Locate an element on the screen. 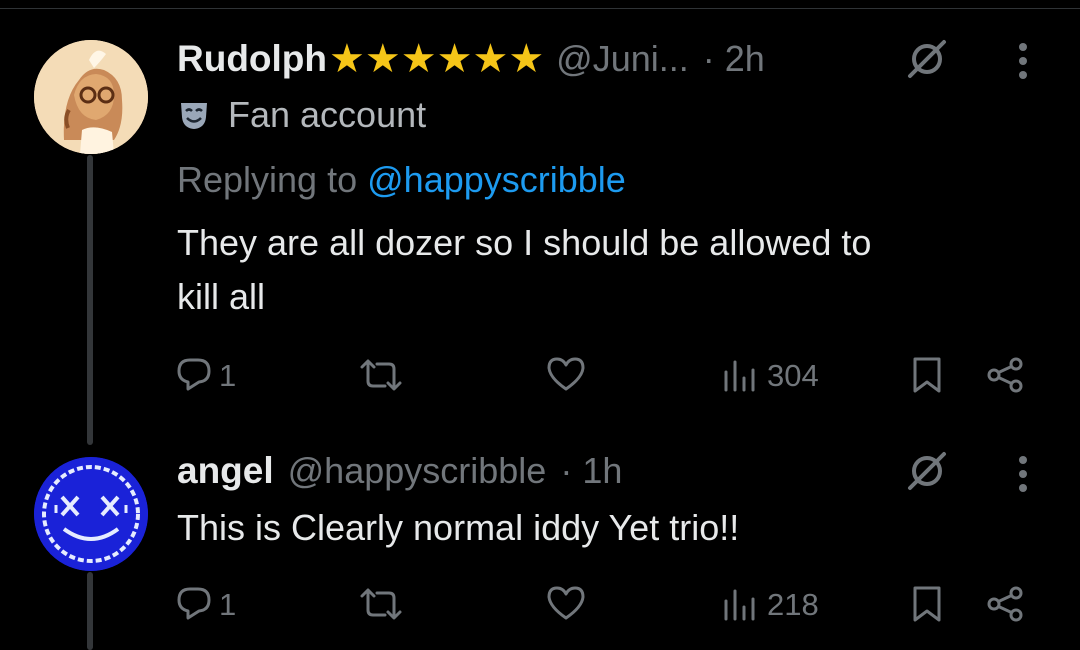  tweet-header: Rudolph ★★★★★★ @Juni... · 2h is located at coordinates (471, 59).